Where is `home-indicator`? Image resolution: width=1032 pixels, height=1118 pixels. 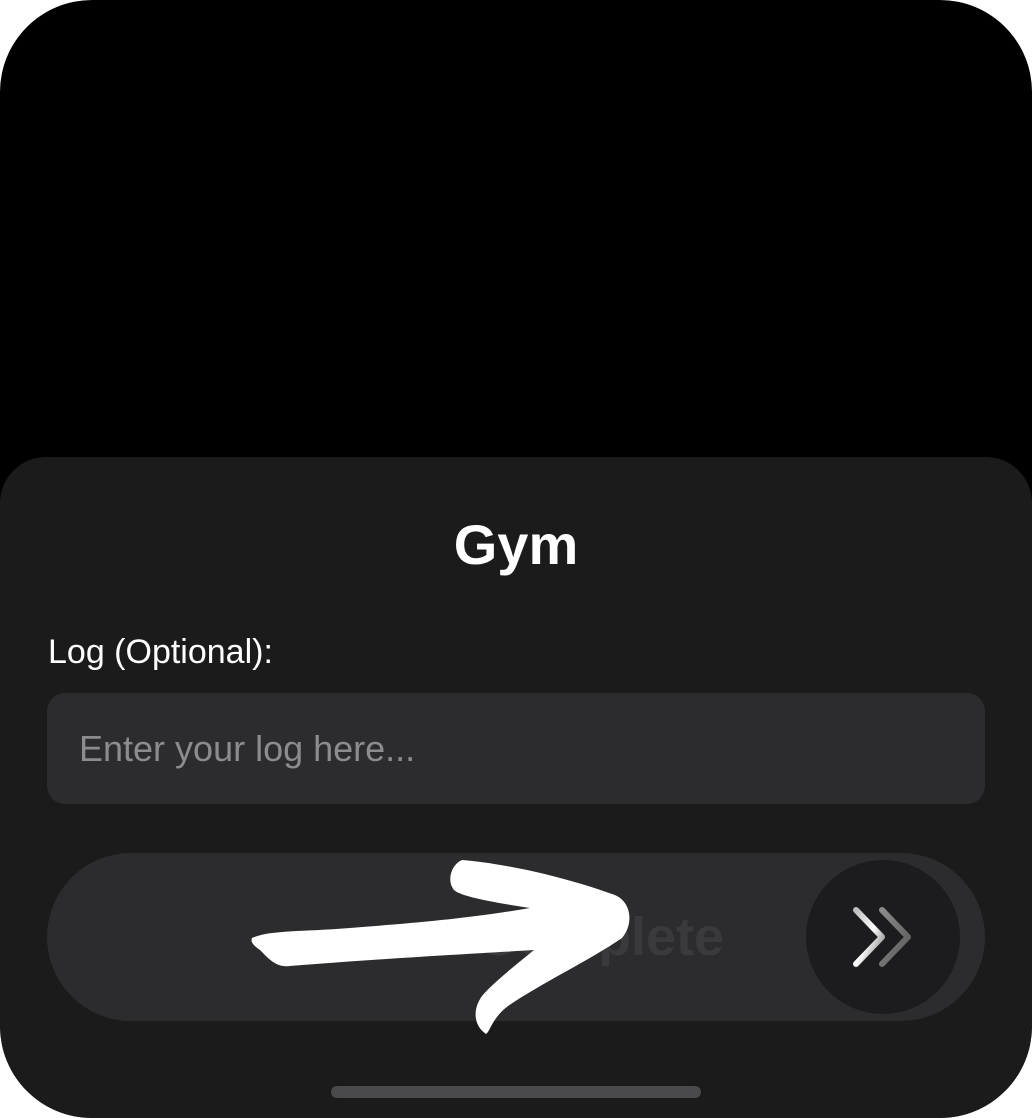
home-indicator is located at coordinates (516, 1092).